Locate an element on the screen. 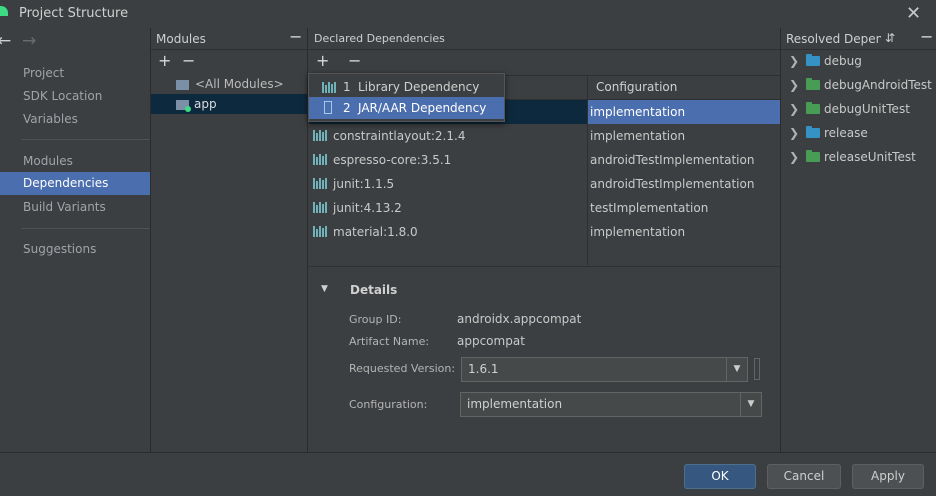 The image size is (936, 496). add-dependency-icon: + is located at coordinates (322, 60).